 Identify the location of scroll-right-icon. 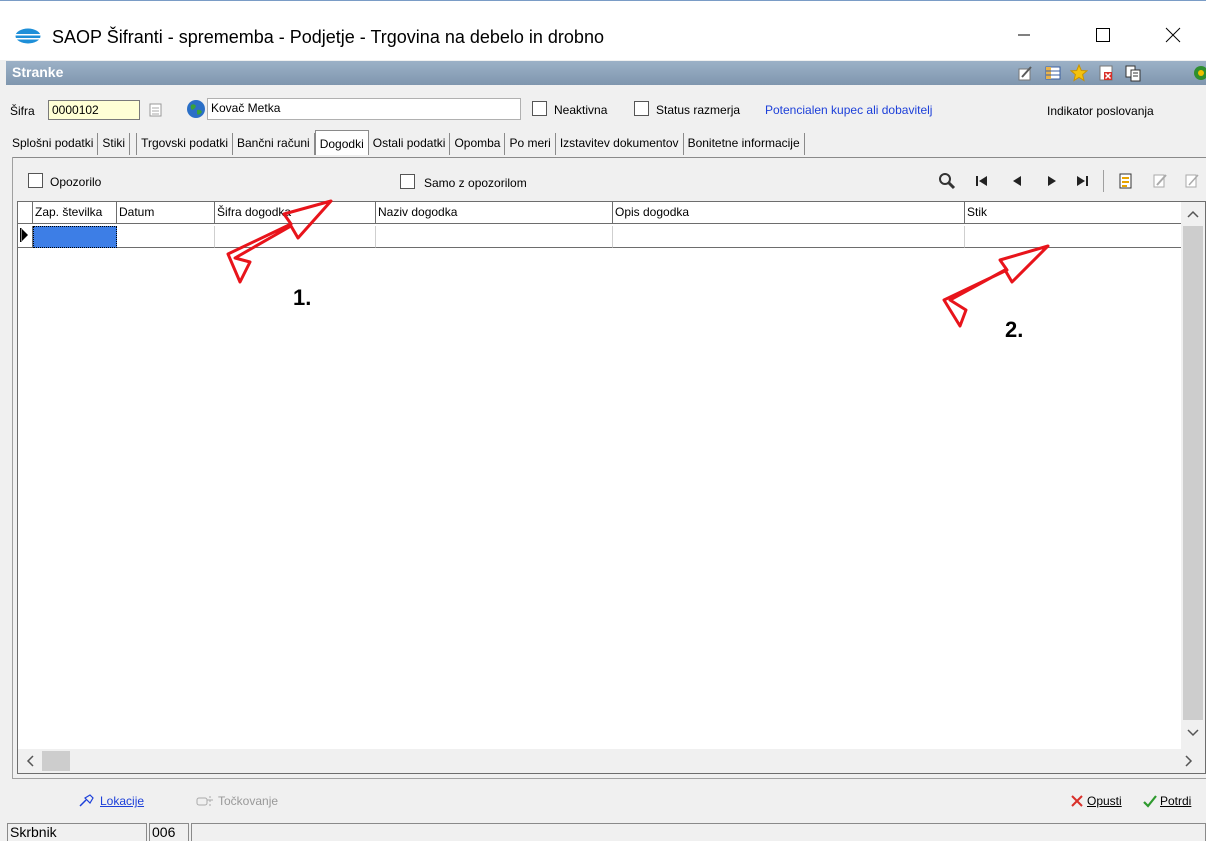
(1189, 761).